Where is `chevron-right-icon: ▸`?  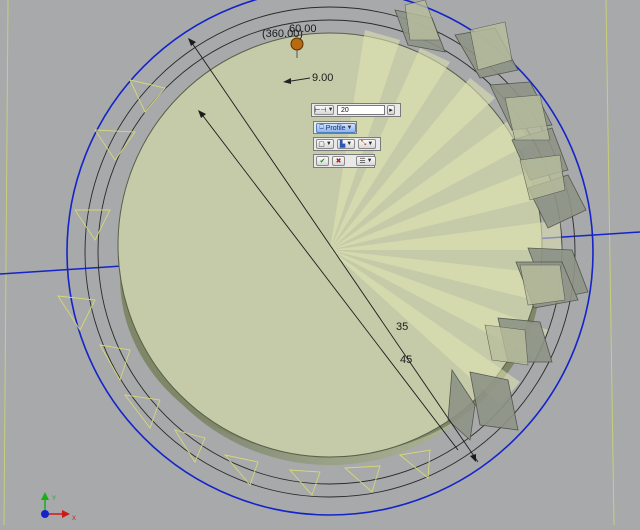 chevron-right-icon: ▸ is located at coordinates (391, 110).